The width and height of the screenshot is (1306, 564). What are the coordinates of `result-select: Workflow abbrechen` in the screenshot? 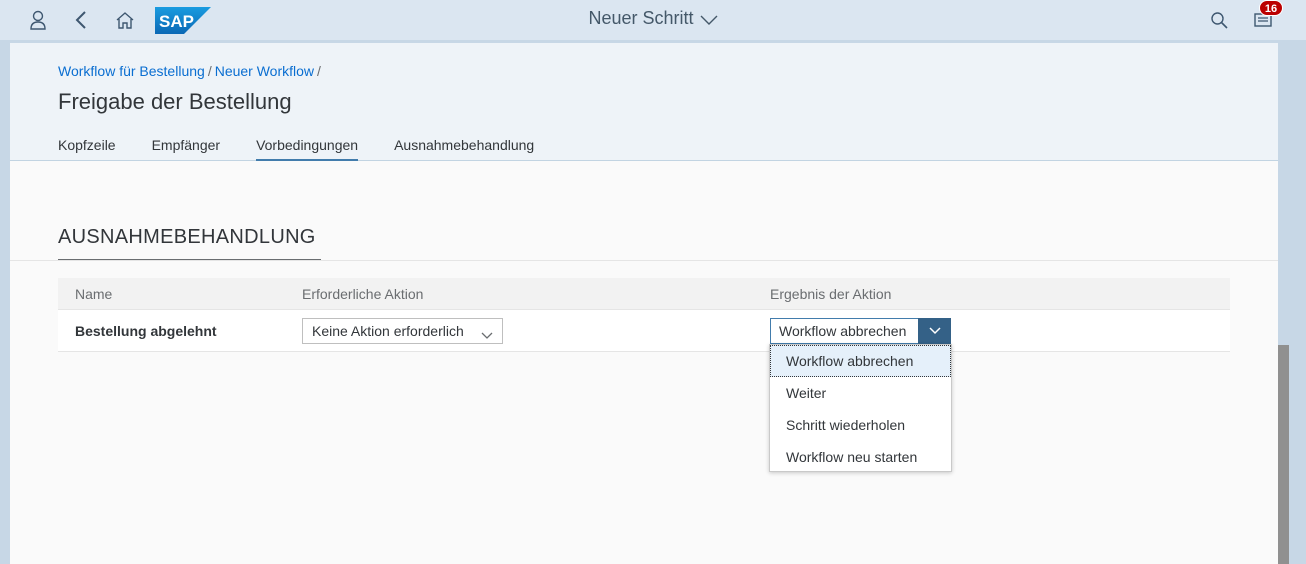 It's located at (860, 331).